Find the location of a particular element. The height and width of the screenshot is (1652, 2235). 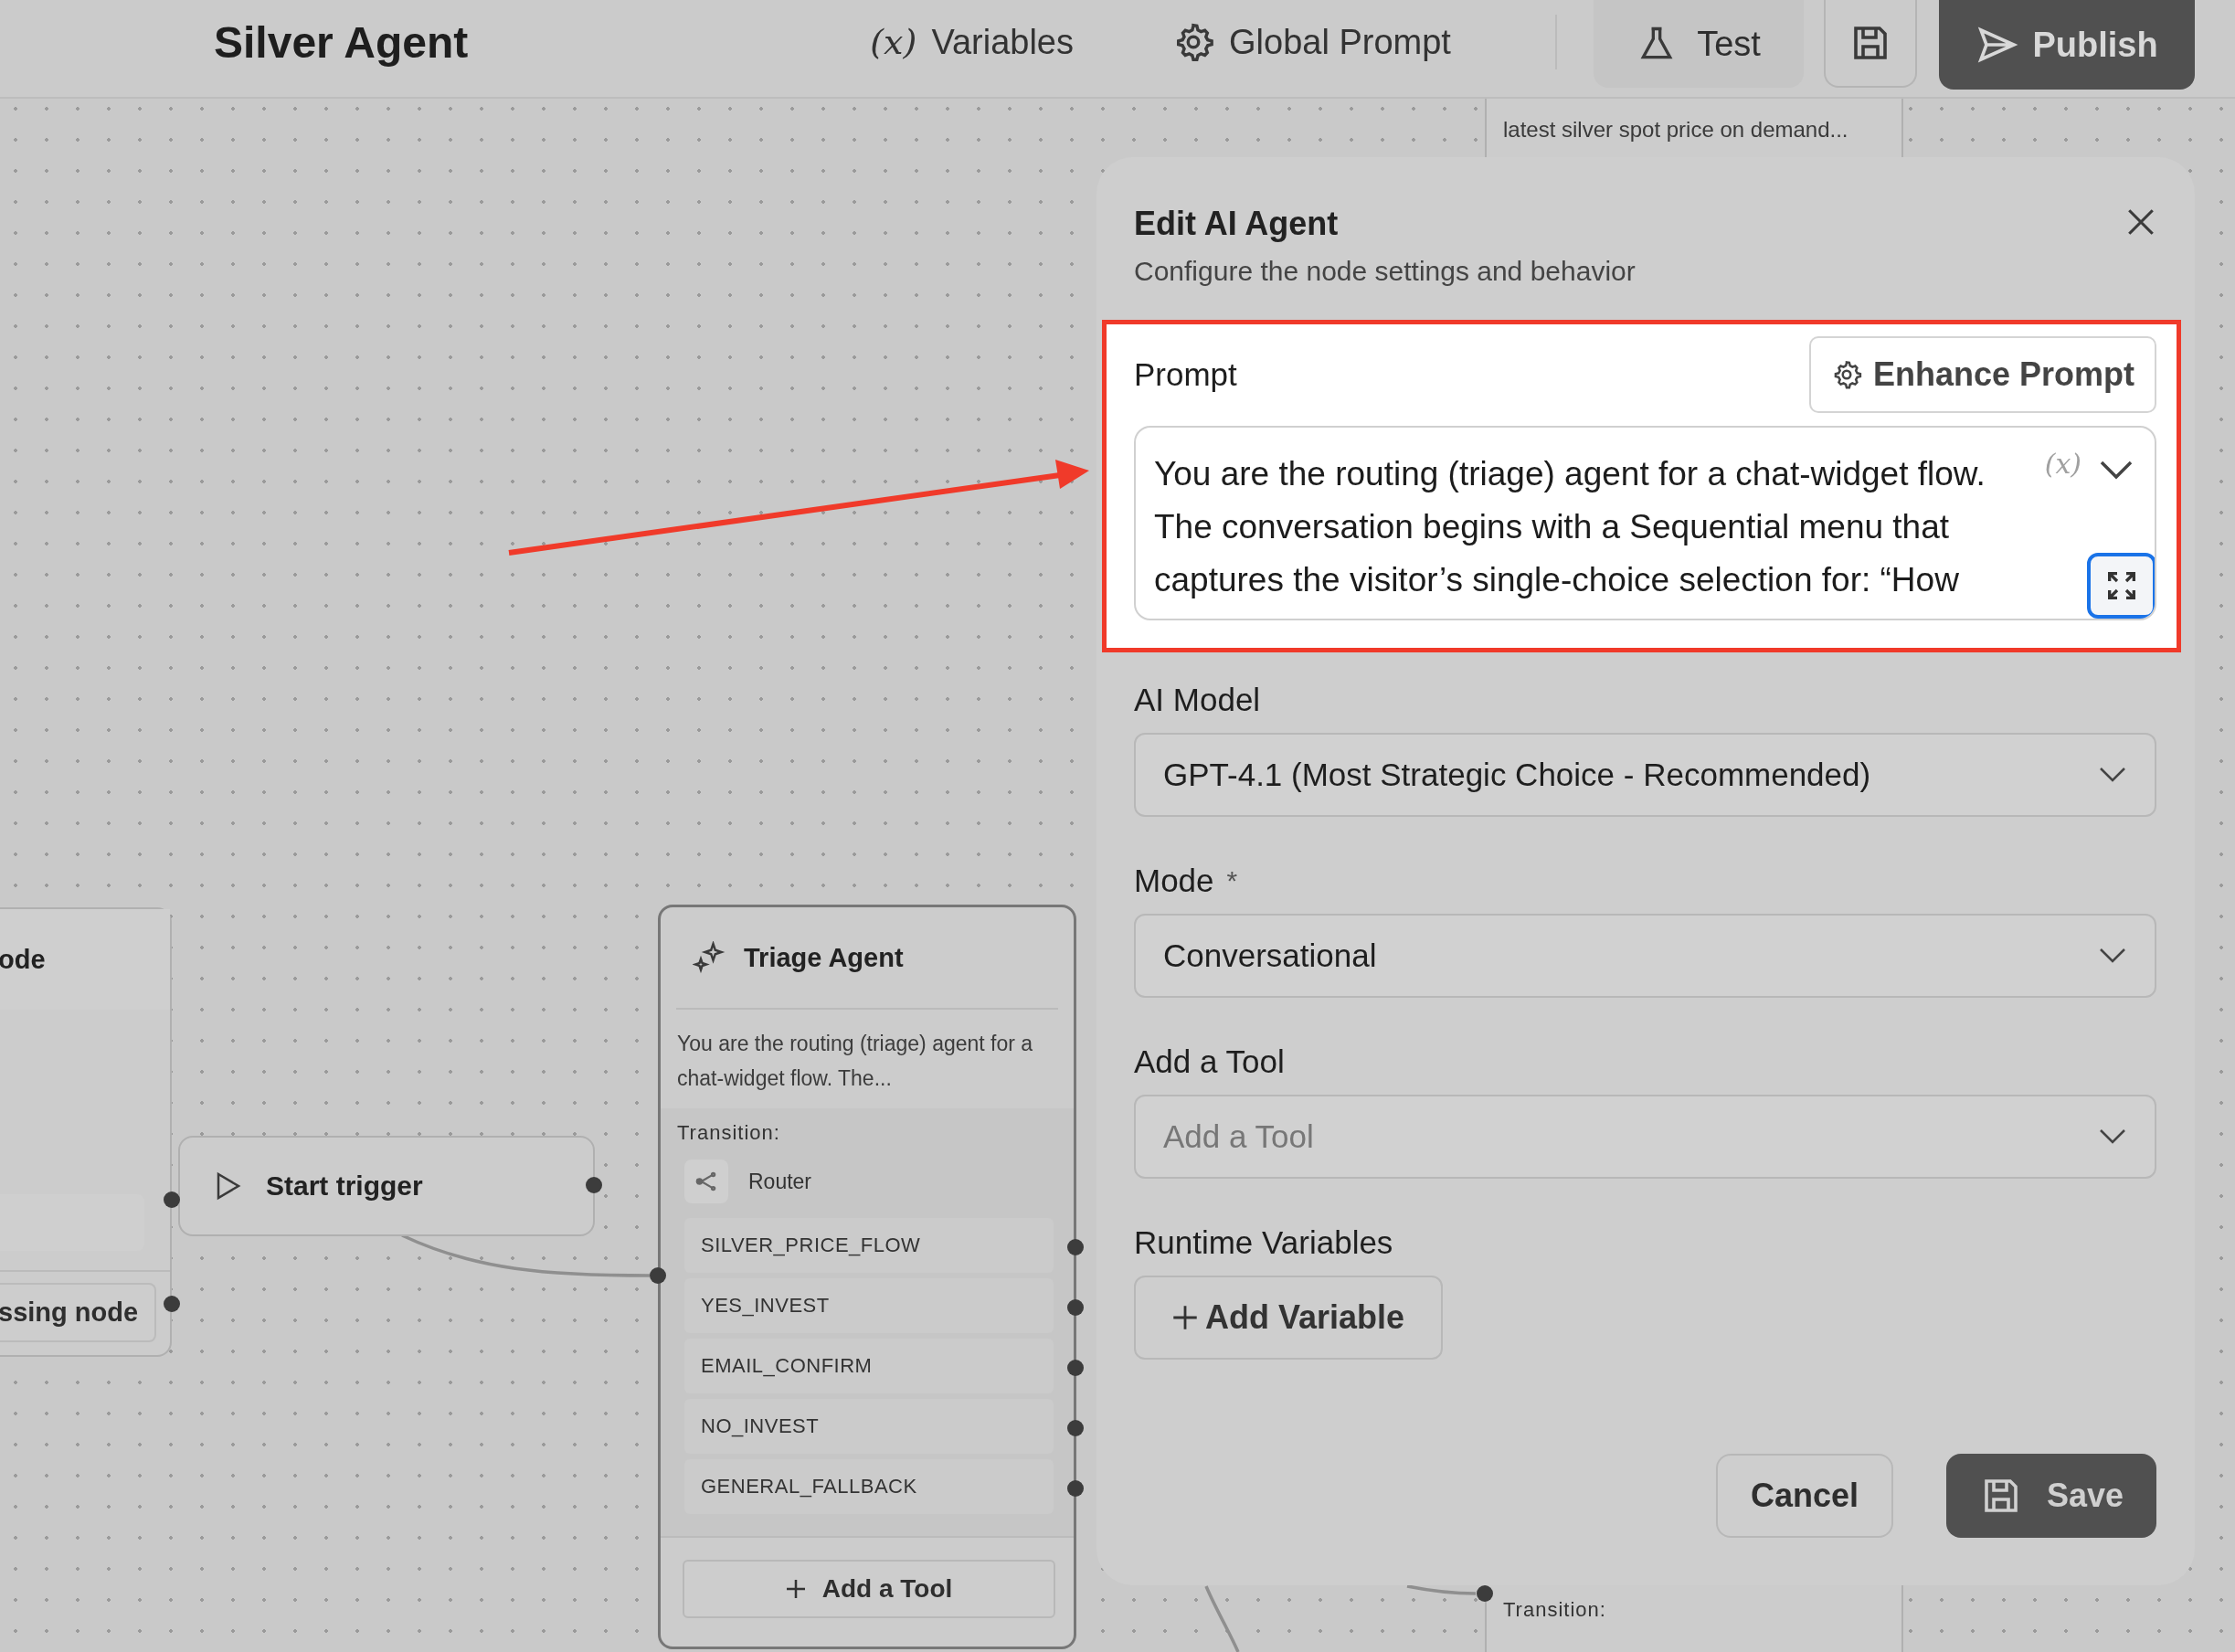

close-icon is located at coordinates (2141, 222).